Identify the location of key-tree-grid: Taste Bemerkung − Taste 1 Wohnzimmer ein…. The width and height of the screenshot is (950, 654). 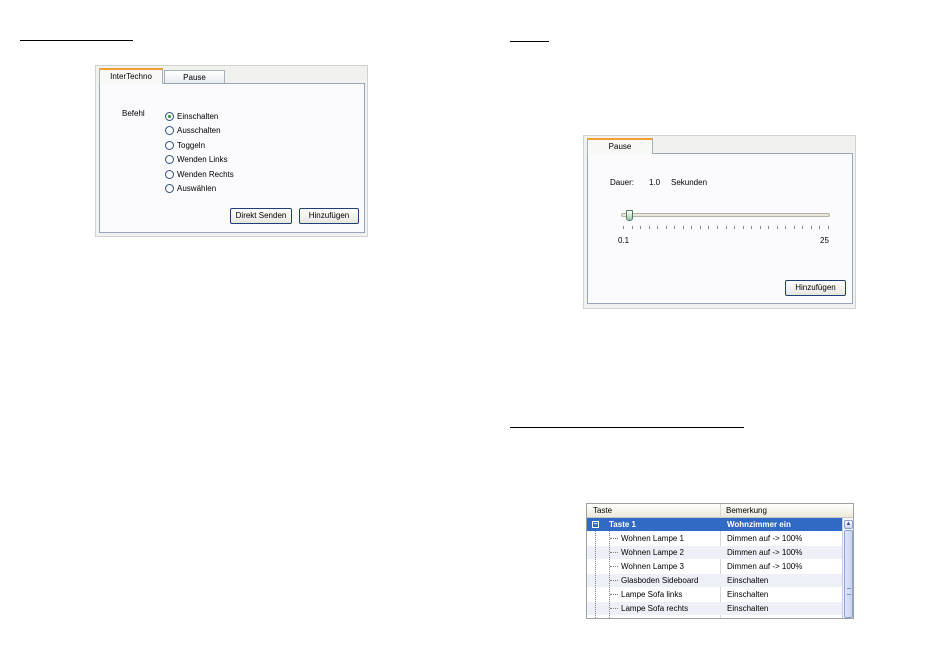
(720, 561).